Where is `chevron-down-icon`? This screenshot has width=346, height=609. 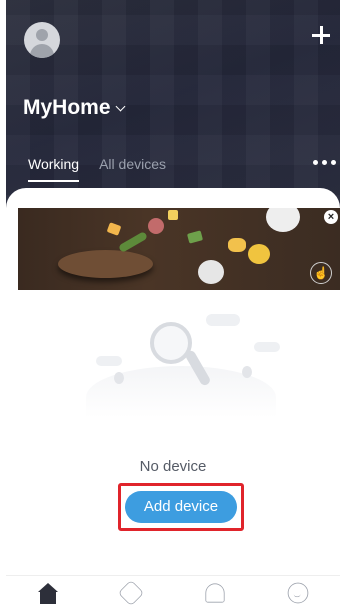 chevron-down-icon is located at coordinates (120, 106).